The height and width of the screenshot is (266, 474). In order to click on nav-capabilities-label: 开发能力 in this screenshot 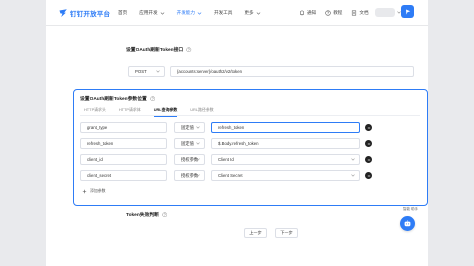, I will do `click(185, 12)`.